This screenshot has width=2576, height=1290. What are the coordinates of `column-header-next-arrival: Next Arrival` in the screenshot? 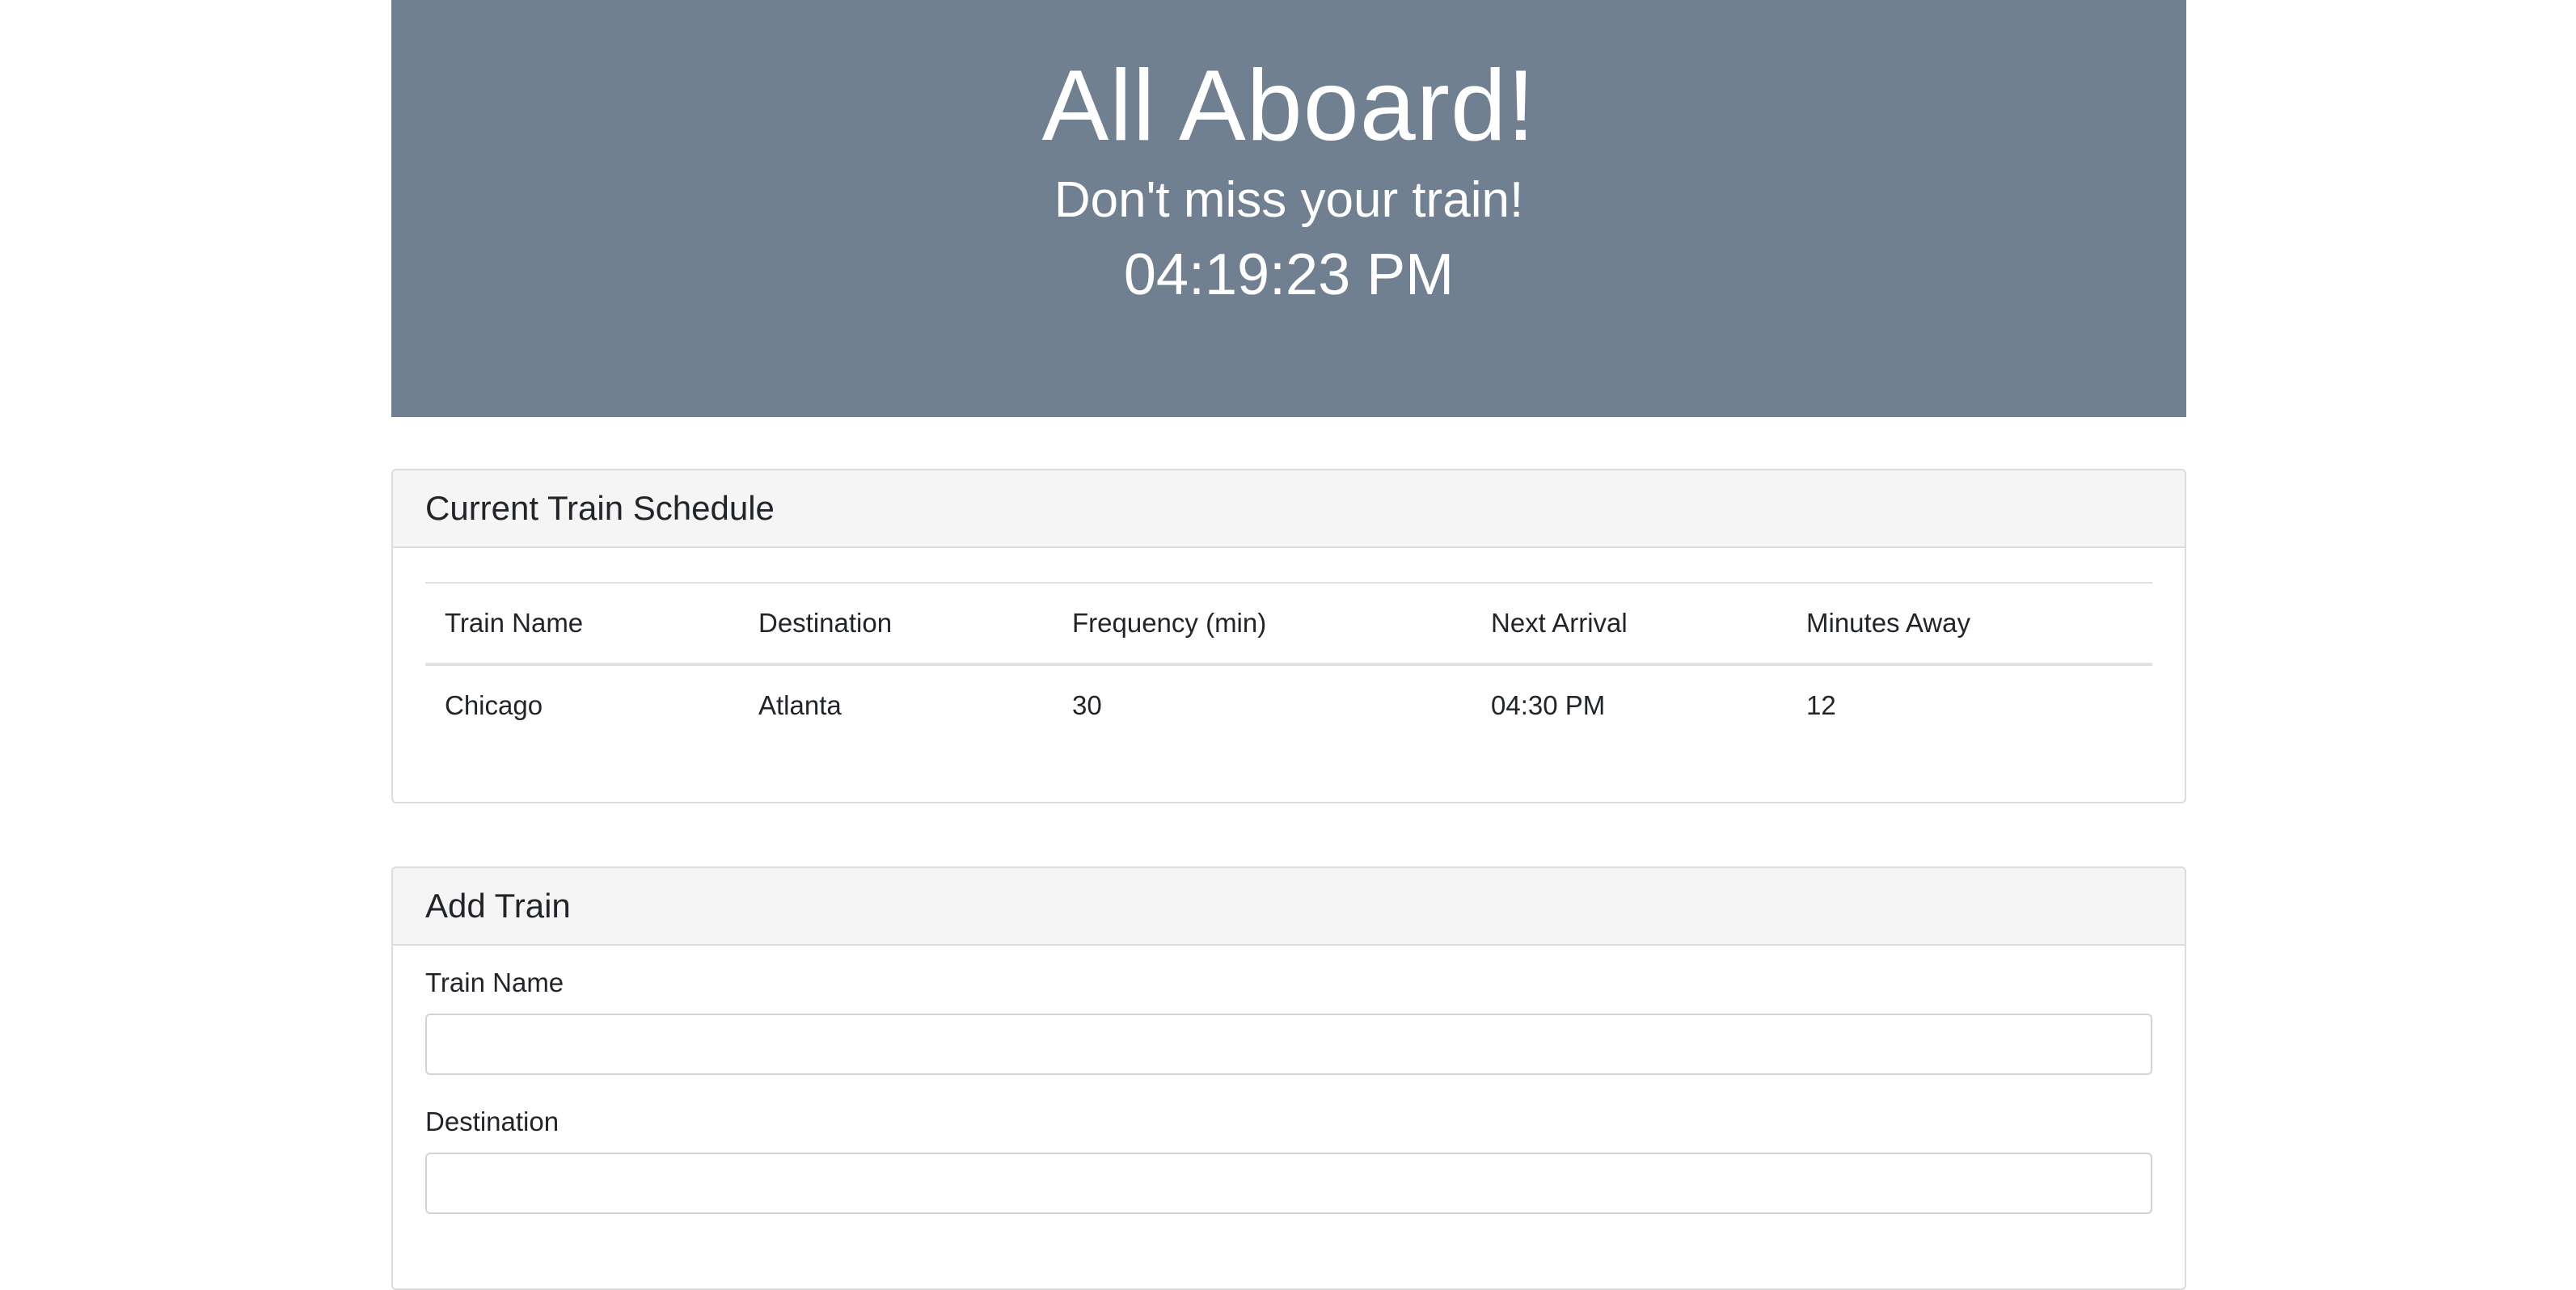 It's located at (1559, 623).